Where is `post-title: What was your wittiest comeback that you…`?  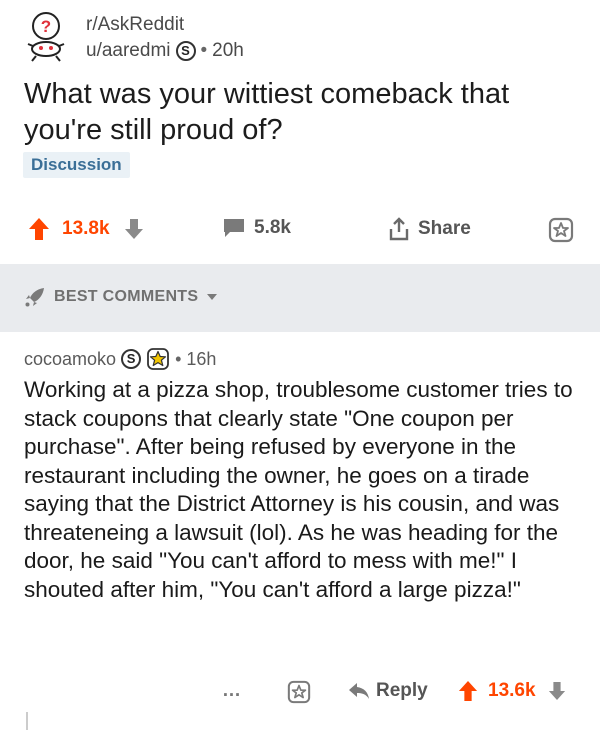
post-title: What was your wittiest comeback that you… is located at coordinates (304, 112).